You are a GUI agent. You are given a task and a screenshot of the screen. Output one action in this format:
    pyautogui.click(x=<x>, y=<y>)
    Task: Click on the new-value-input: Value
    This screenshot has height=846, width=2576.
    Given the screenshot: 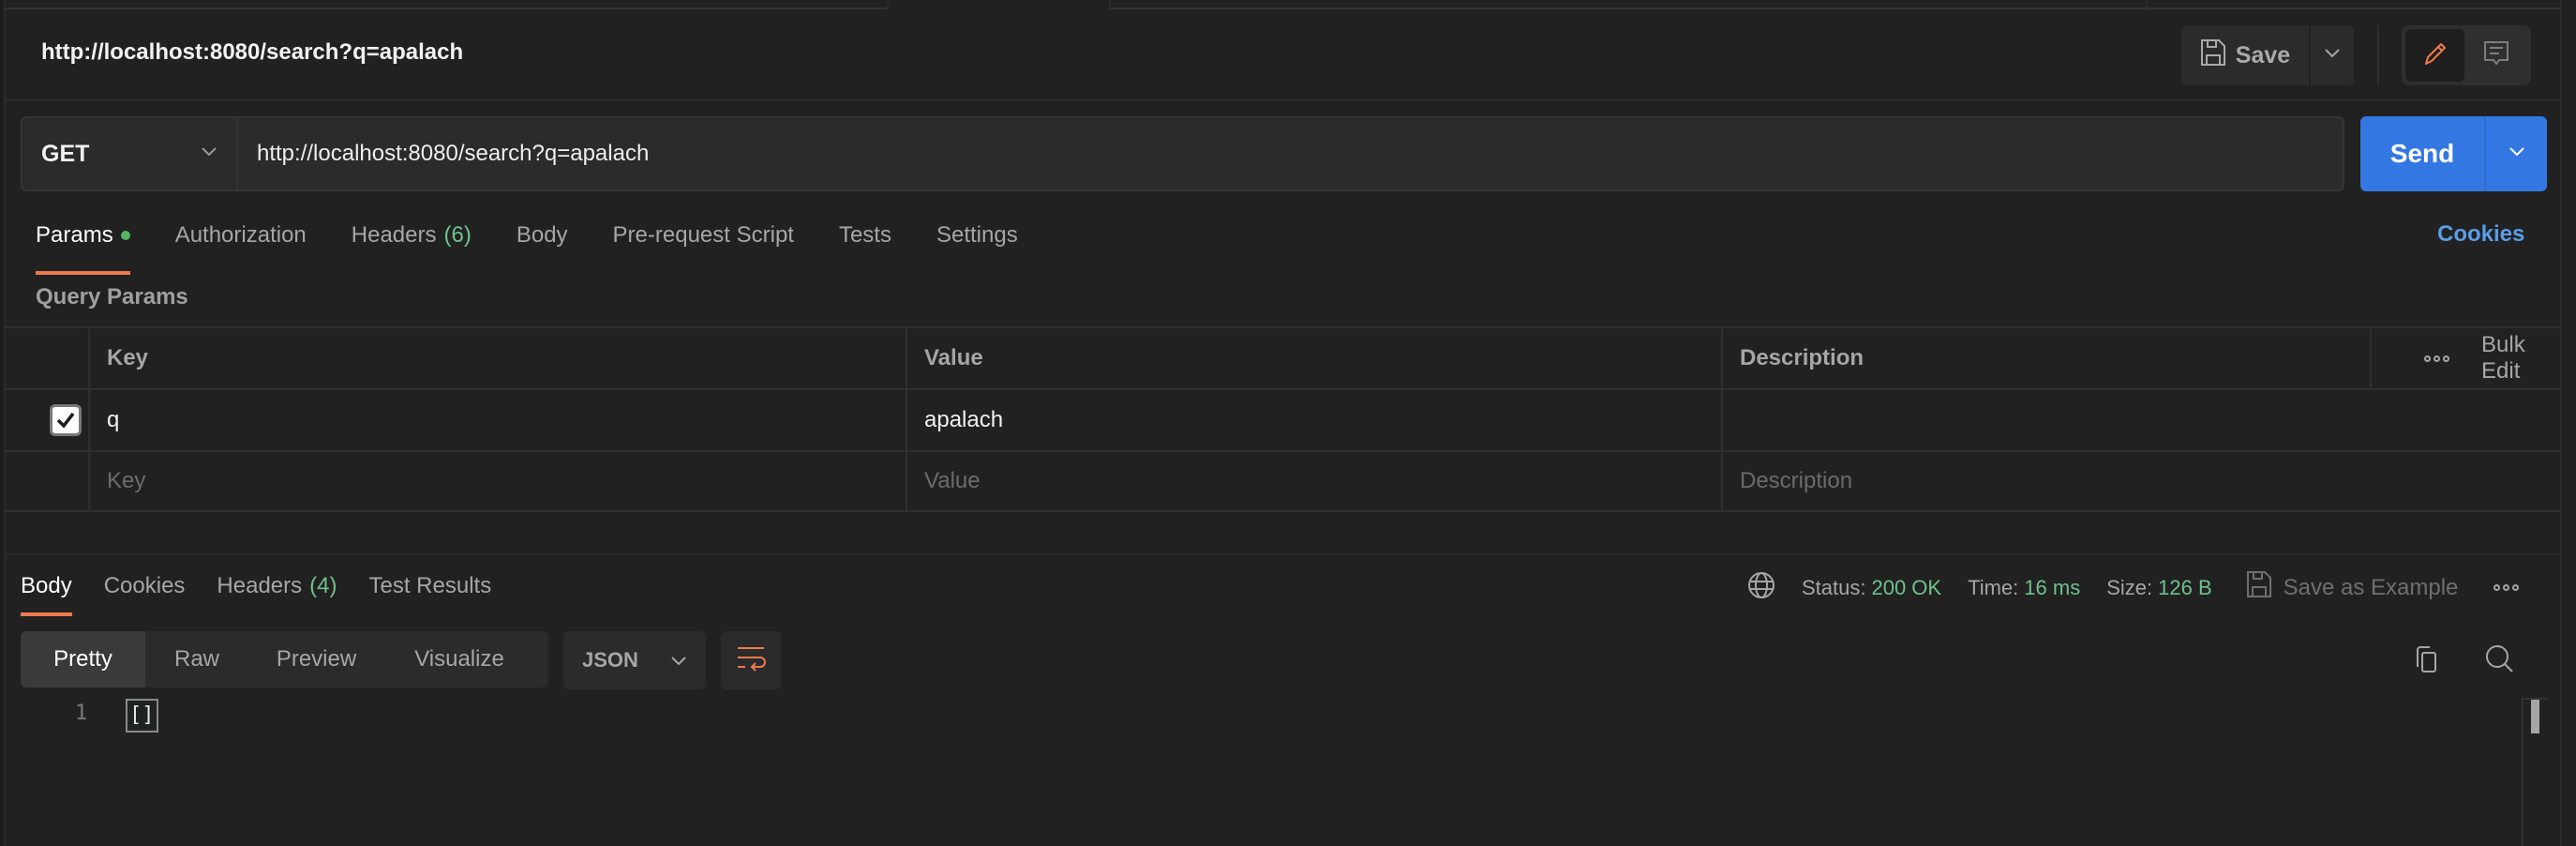 What is the action you would take?
    pyautogui.click(x=1313, y=481)
    